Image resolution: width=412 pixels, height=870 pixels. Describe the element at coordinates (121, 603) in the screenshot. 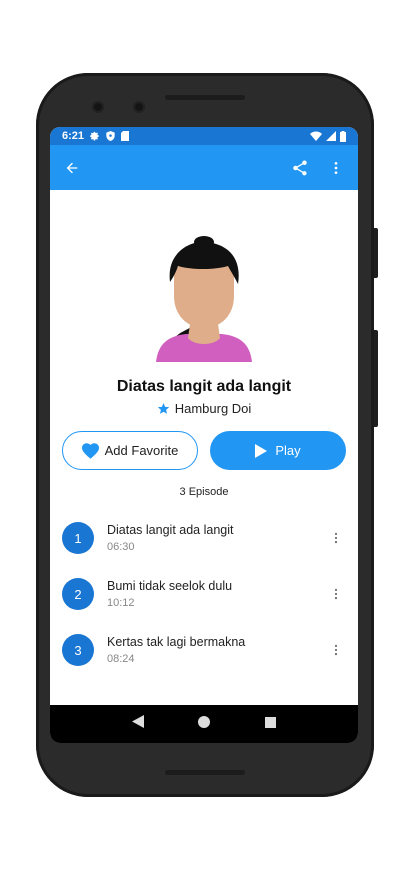

I see `episode-duration: 10:12` at that location.